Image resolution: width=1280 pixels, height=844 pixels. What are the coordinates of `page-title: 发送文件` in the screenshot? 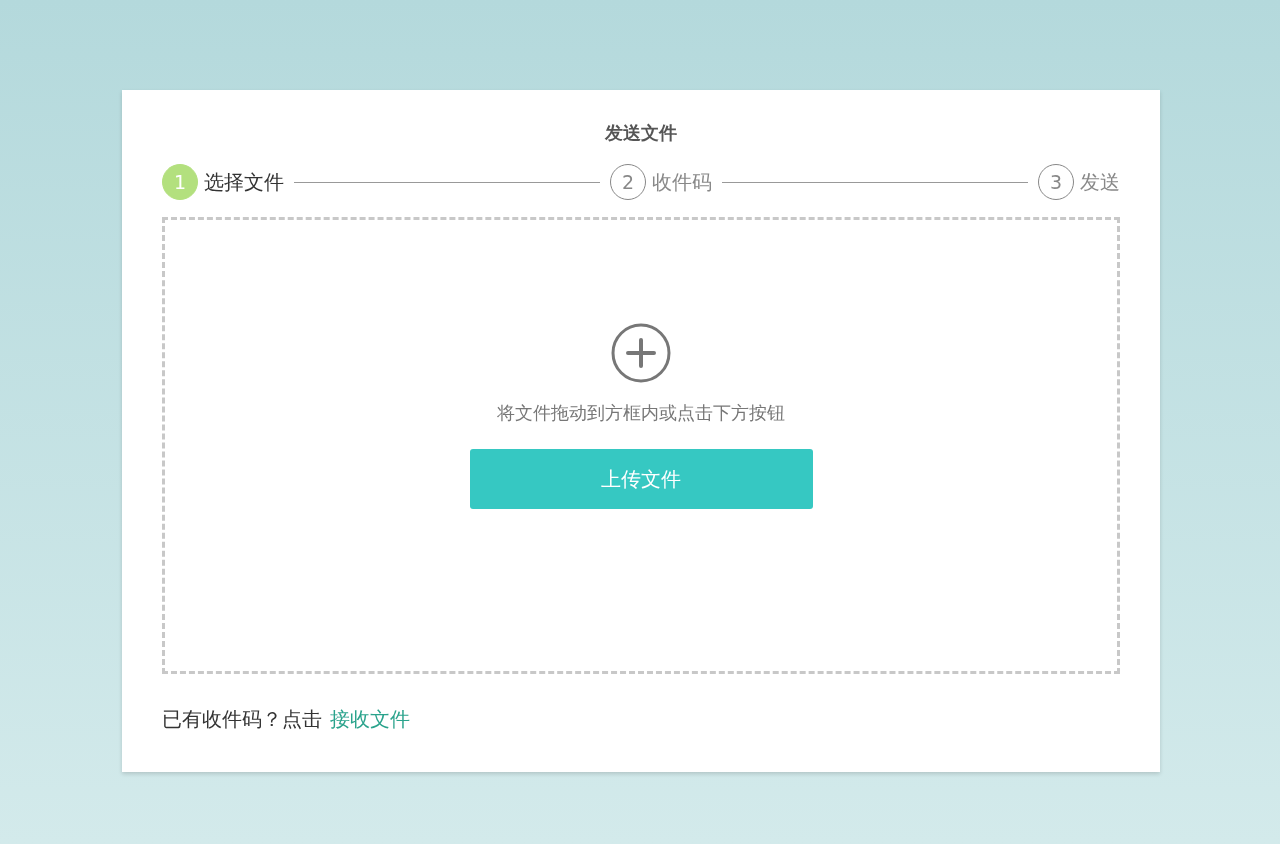 It's located at (641, 133).